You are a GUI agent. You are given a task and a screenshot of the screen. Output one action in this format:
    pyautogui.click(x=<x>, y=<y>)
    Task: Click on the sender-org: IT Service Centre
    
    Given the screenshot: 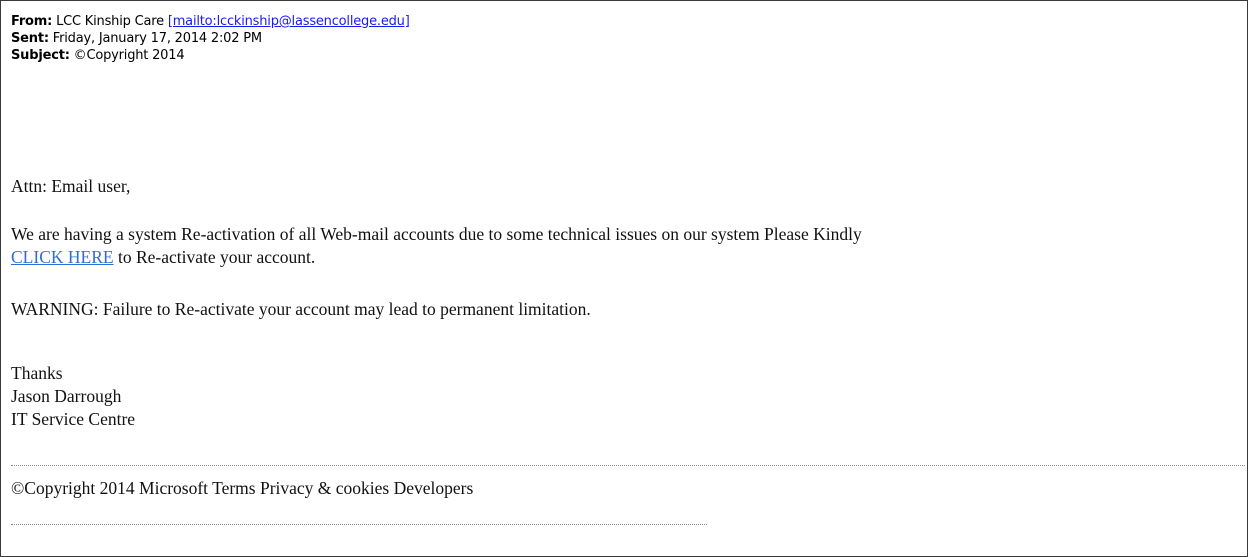 What is the action you would take?
    pyautogui.click(x=73, y=419)
    